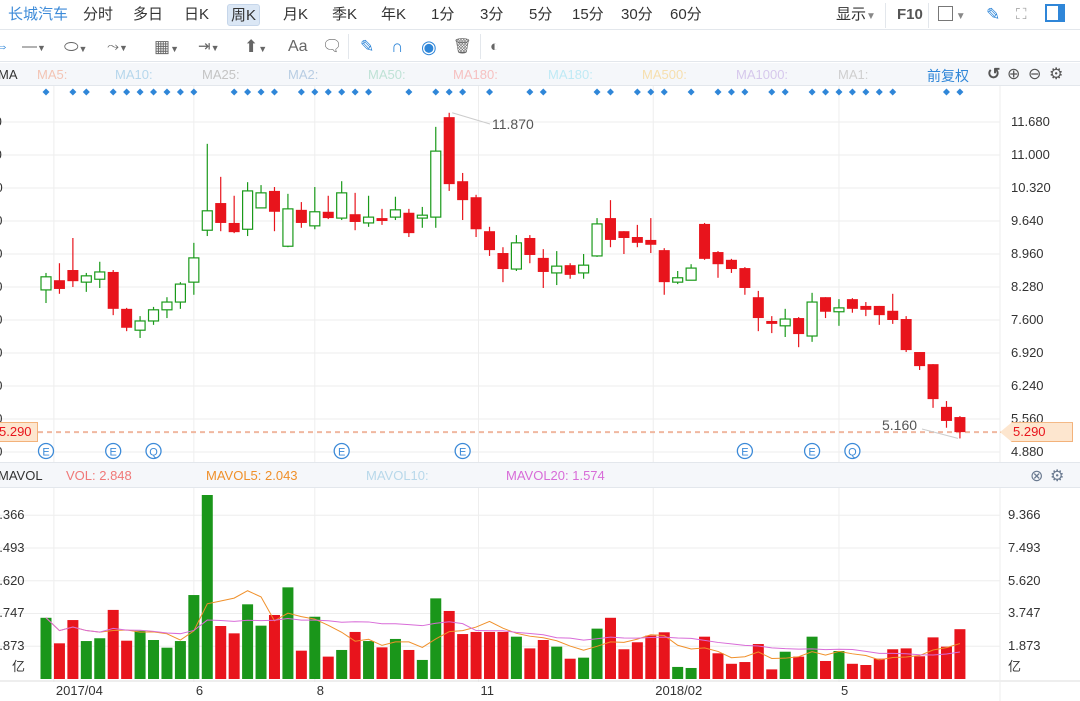 This screenshot has width=1080, height=701. What do you see at coordinates (99, 475) in the screenshot?
I see `vol-value: VOL: 2.848` at bounding box center [99, 475].